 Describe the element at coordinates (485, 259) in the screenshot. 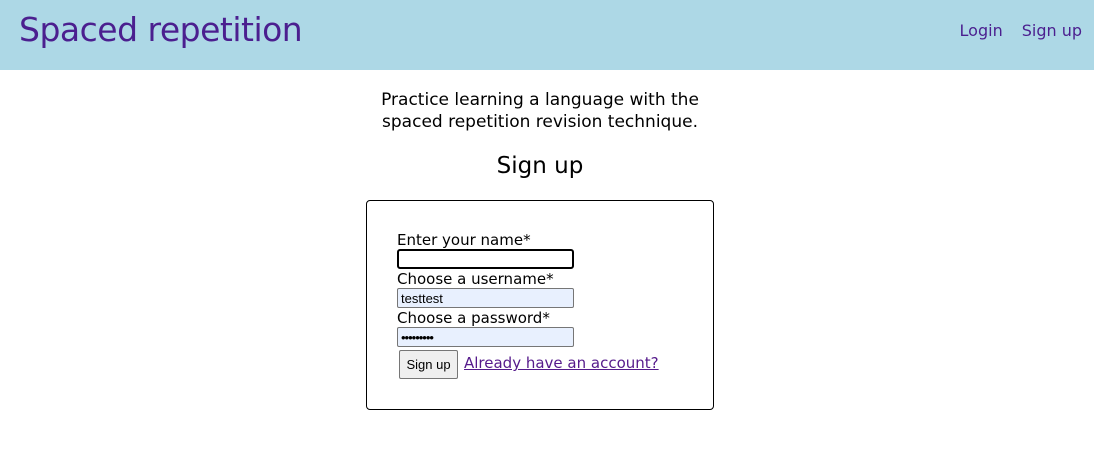

I see `name-input` at that location.